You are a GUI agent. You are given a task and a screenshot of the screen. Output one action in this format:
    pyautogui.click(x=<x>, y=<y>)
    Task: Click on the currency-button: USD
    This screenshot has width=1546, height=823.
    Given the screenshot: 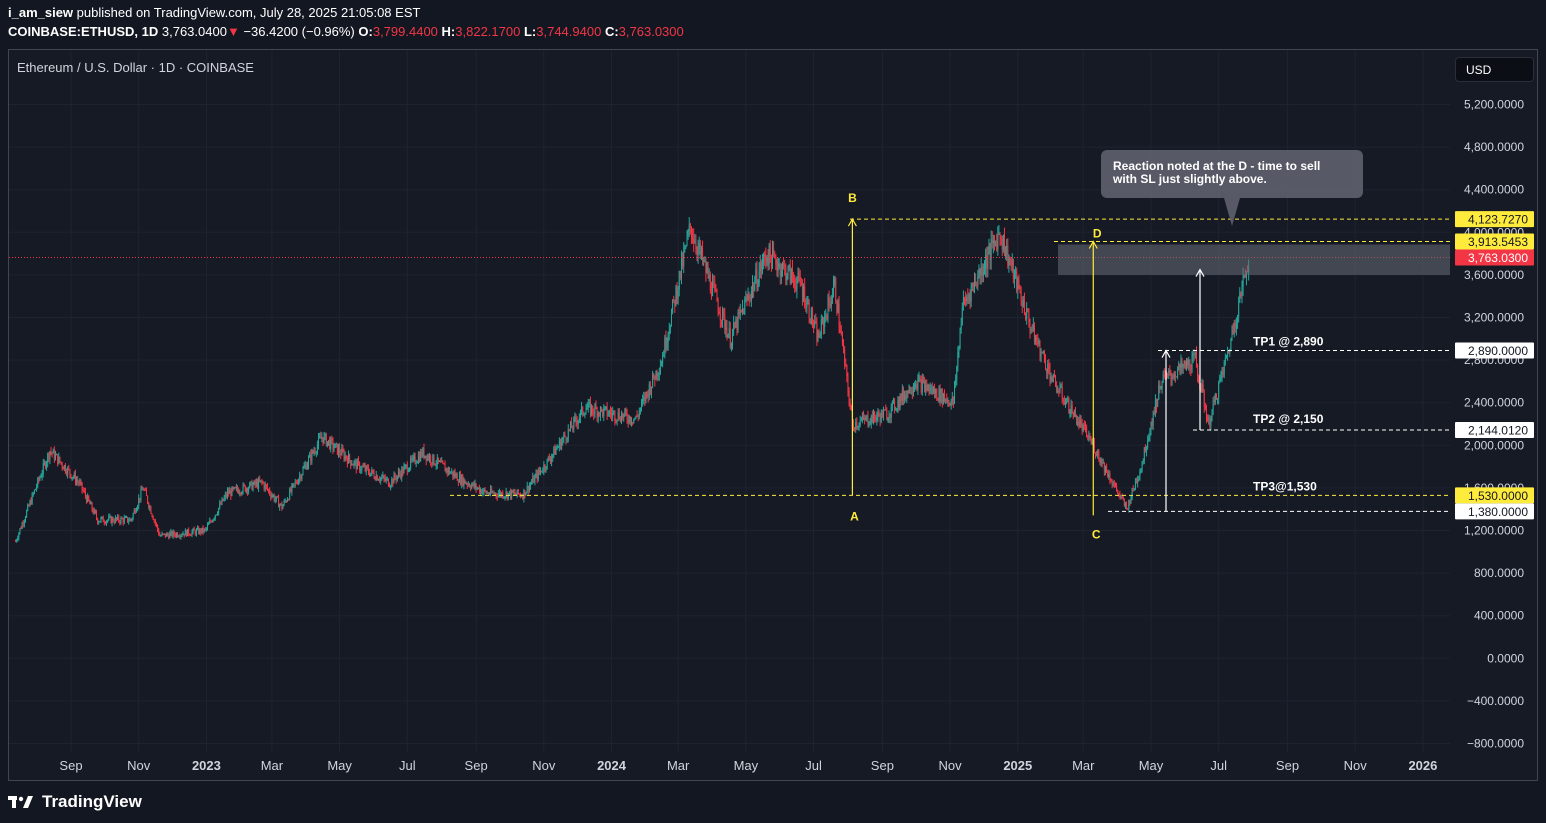 What is the action you would take?
    pyautogui.click(x=1494, y=69)
    